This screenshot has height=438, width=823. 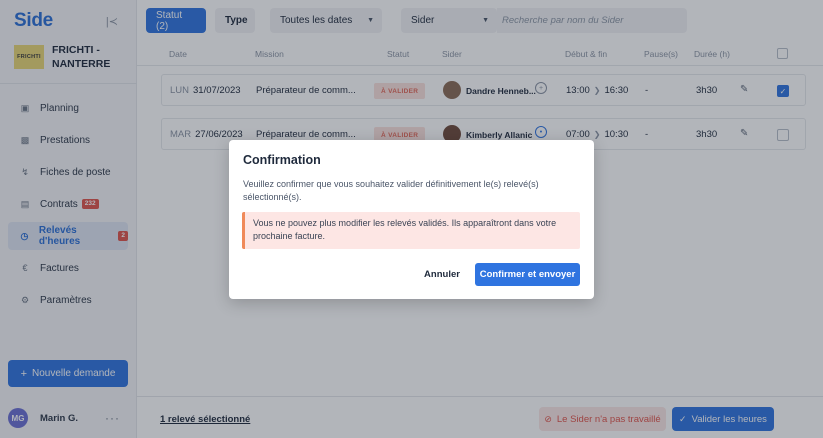 I want to click on cancel-button: Annuler, so click(x=442, y=274).